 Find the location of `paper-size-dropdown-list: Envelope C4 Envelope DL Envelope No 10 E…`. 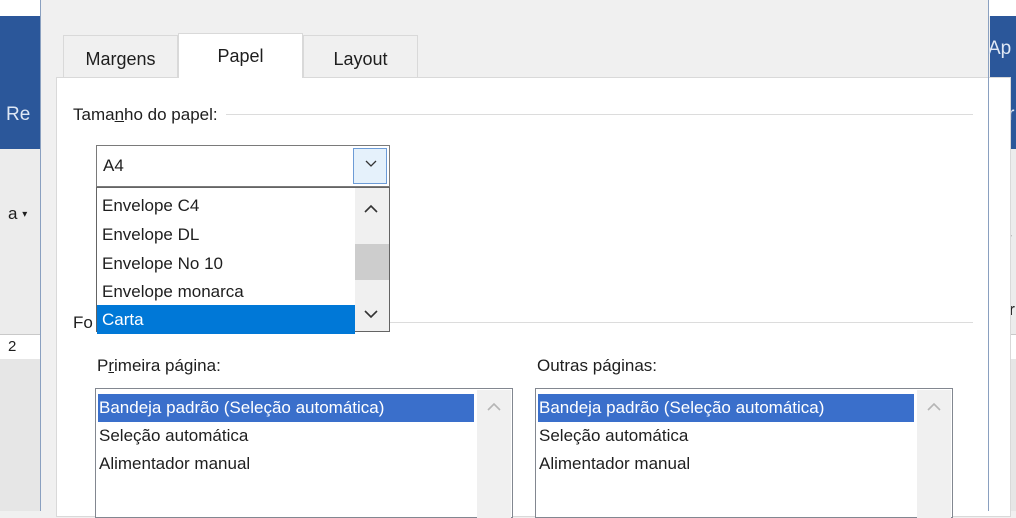

paper-size-dropdown-list: Envelope C4 Envelope DL Envelope No 10 E… is located at coordinates (243, 260).